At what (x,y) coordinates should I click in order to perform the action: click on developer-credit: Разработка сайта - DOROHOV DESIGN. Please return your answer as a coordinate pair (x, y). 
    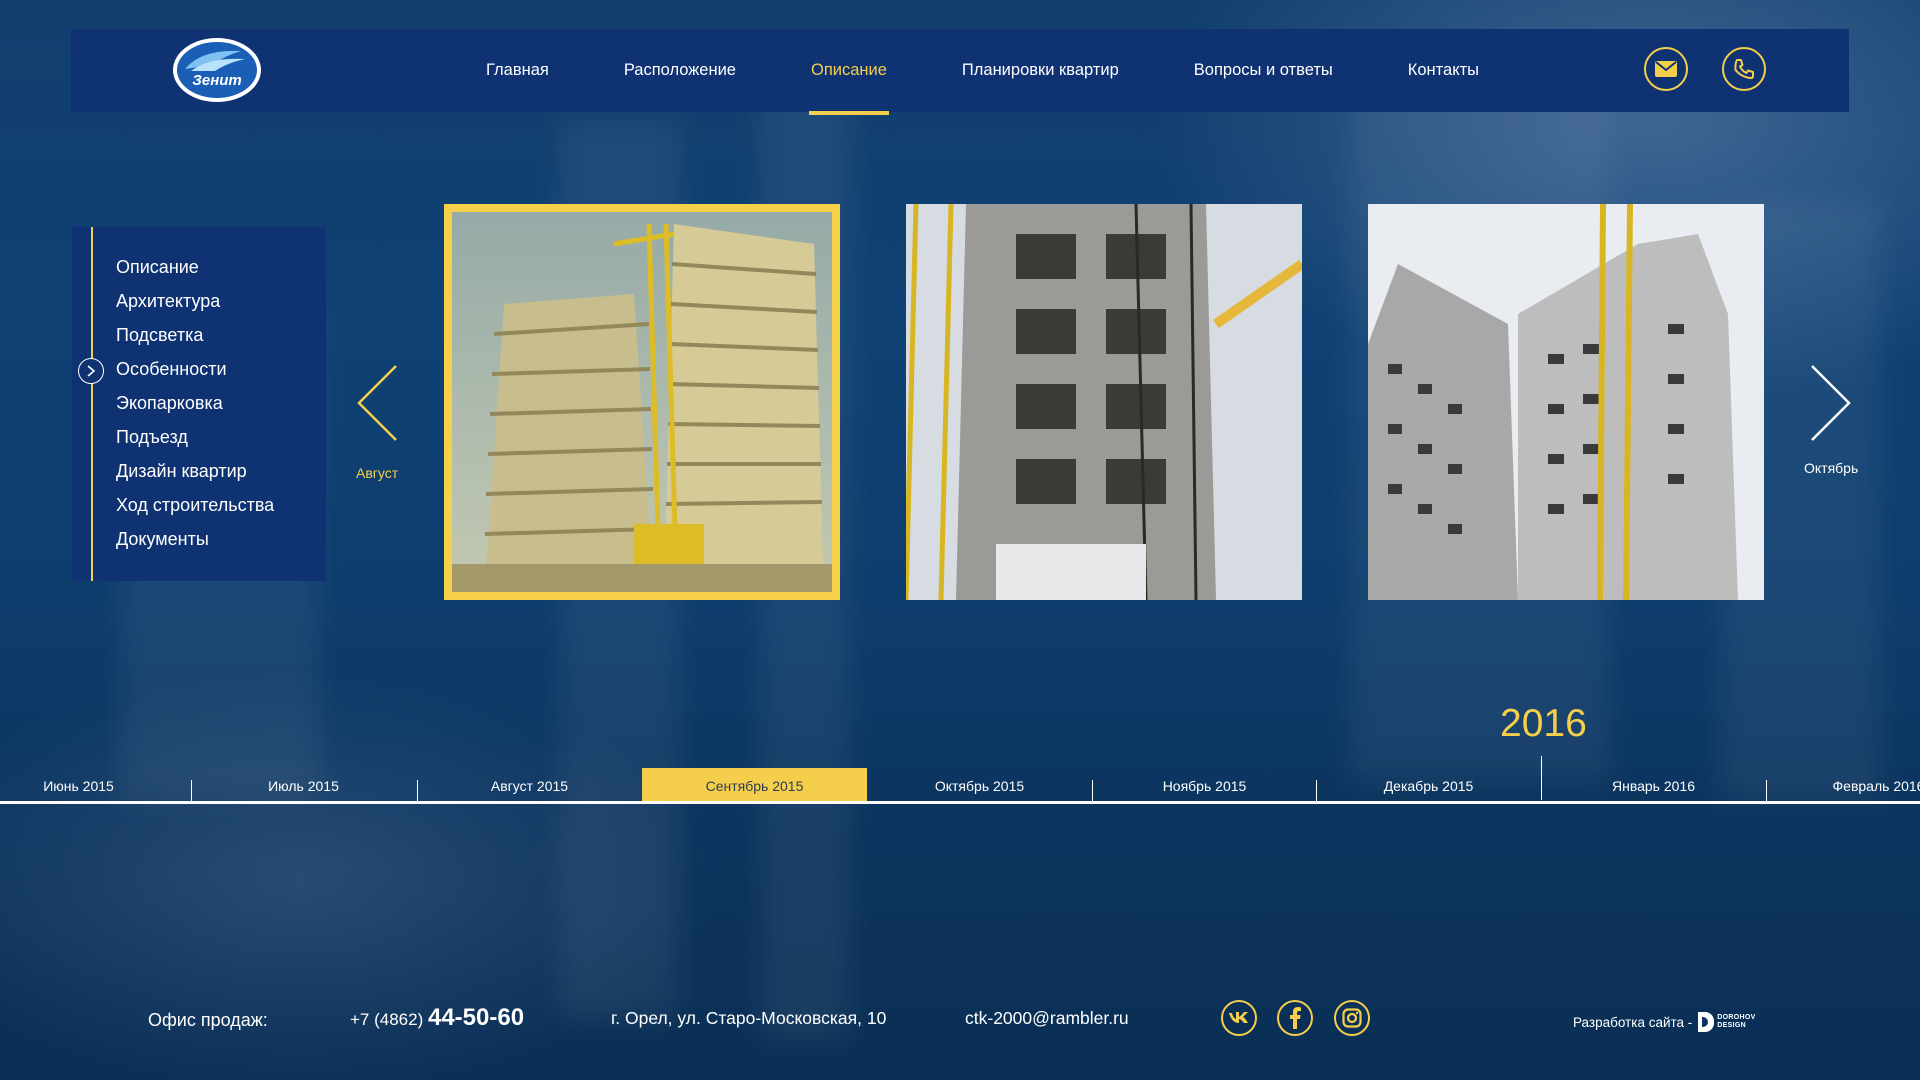
    Looking at the image, I should click on (1664, 1022).